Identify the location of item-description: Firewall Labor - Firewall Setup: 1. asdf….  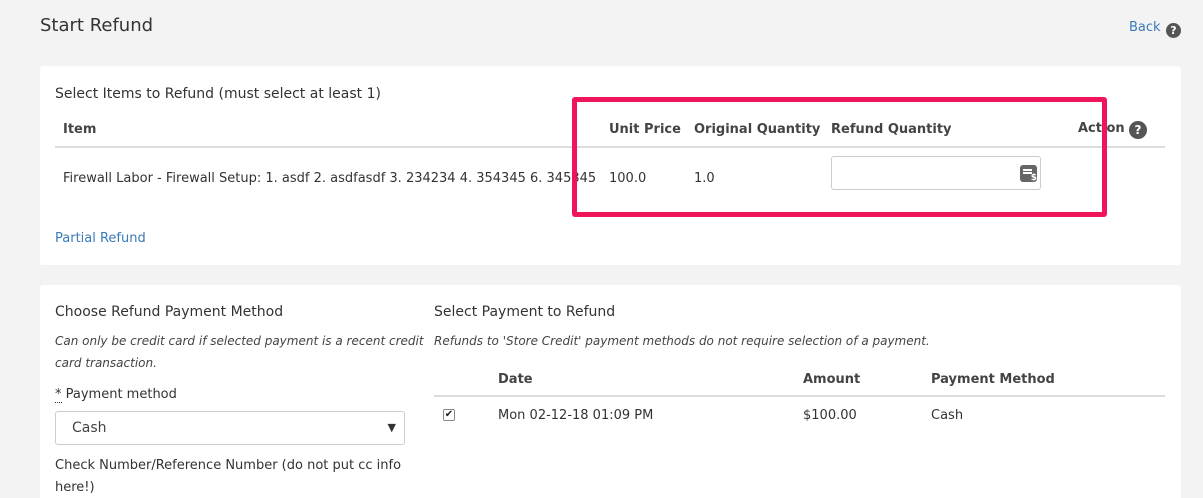
(330, 178).